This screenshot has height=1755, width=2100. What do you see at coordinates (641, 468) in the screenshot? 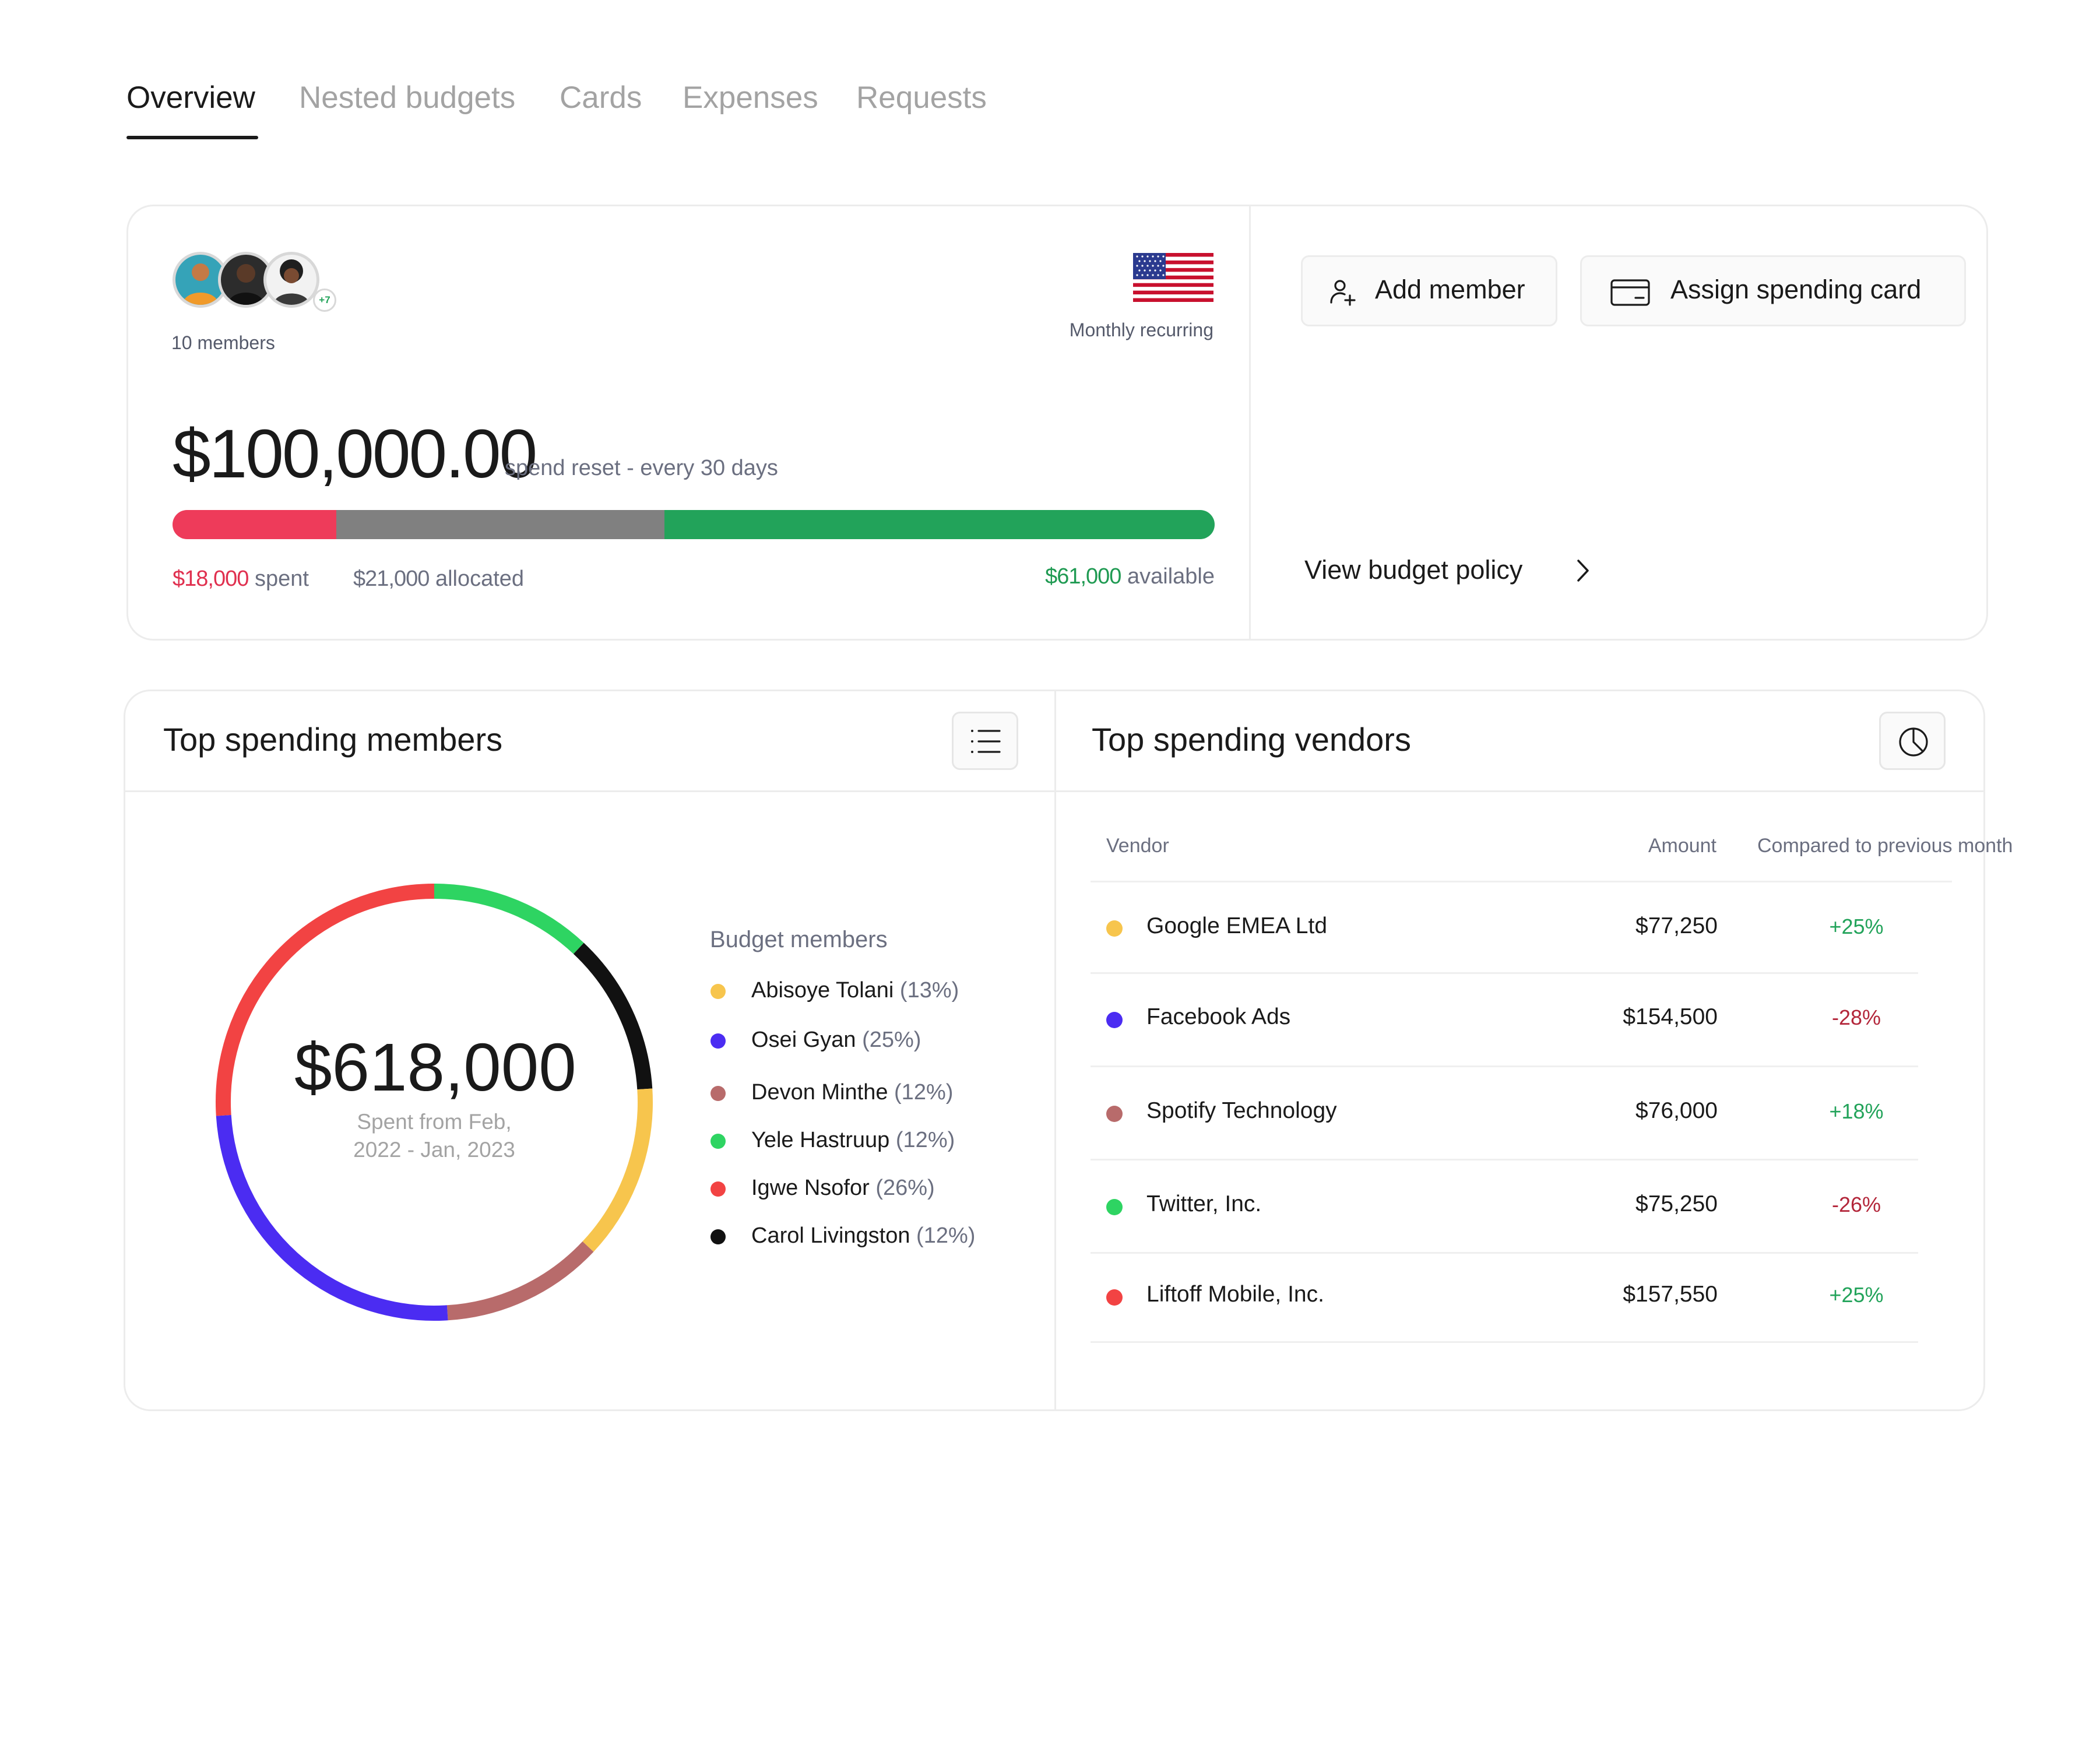
I see `reset-label: spend reset - every 30 days` at bounding box center [641, 468].